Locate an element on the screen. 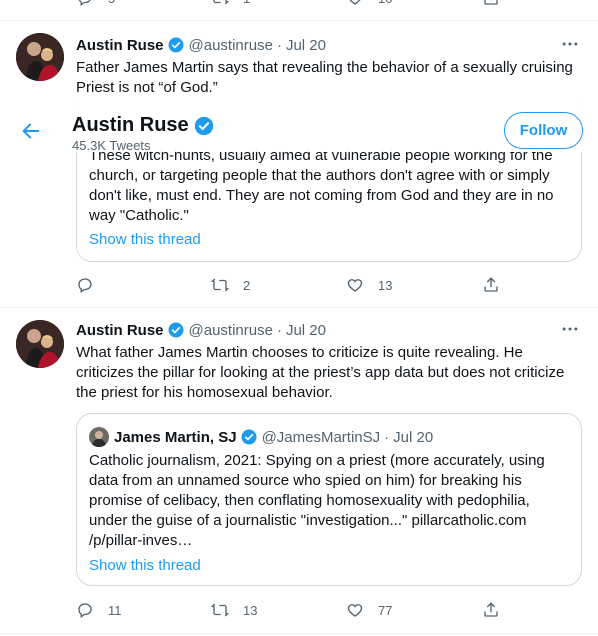 This screenshot has height=636, width=598. retweet-count: 2 is located at coordinates (247, 285).